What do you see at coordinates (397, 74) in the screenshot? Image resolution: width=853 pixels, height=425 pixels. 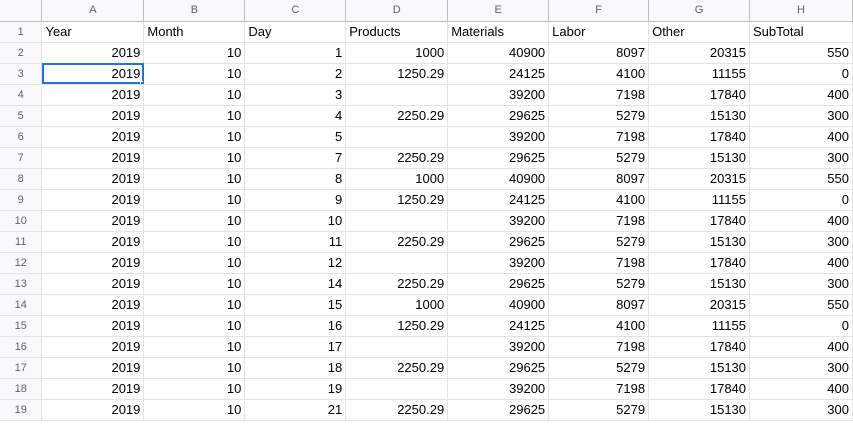 I see `cell-d3: 1250.29` at bounding box center [397, 74].